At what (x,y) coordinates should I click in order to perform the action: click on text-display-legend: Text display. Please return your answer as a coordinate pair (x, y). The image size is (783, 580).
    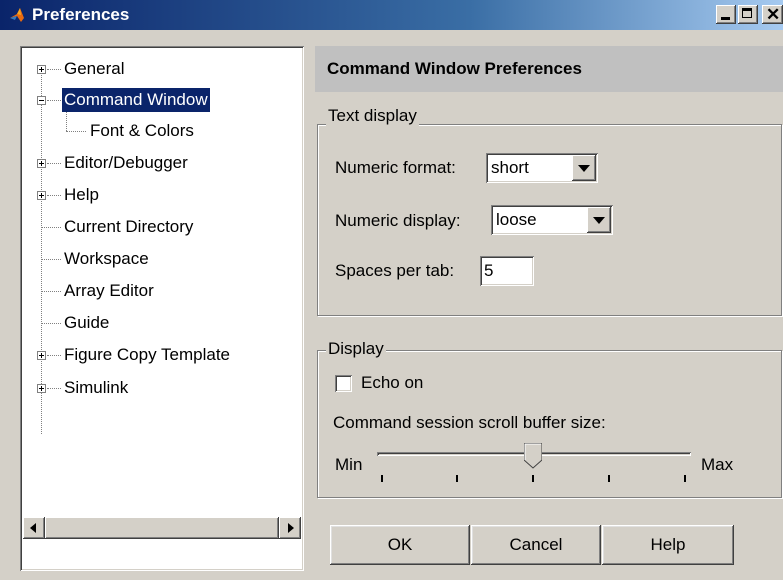
    Looking at the image, I should click on (372, 116).